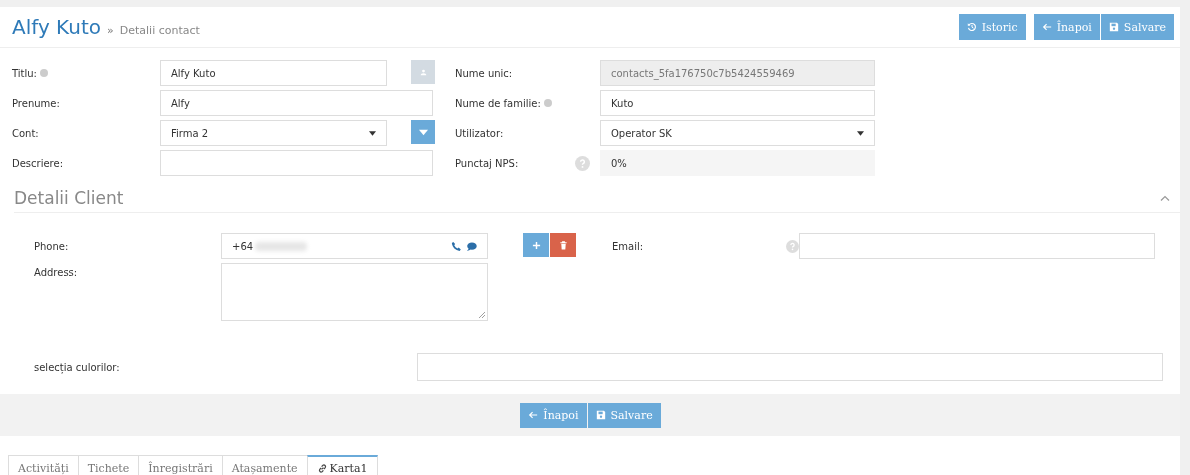 The width and height of the screenshot is (1190, 475). I want to click on email-field, so click(977, 246).